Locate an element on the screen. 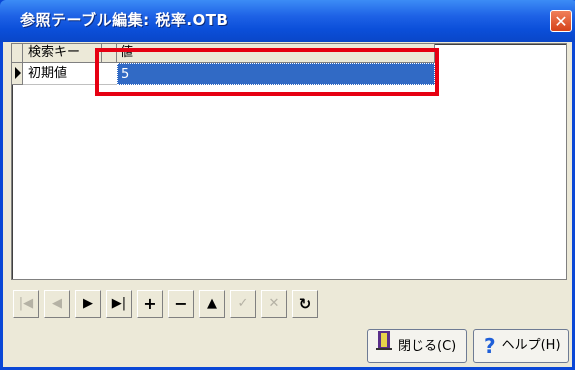 This screenshot has height=370, width=575. close-button: 閉じる(C) is located at coordinates (417, 346).